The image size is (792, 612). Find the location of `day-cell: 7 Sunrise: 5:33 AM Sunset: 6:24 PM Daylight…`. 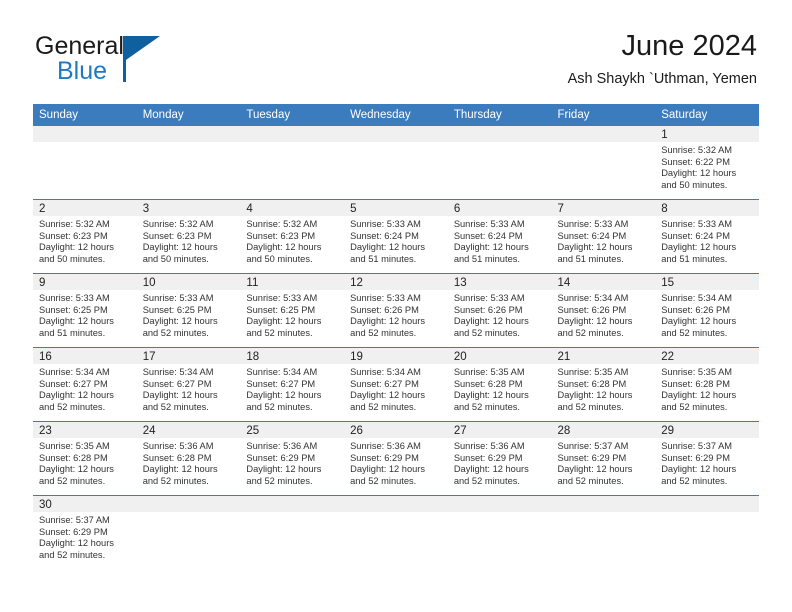

day-cell: 7 Sunrise: 5:33 AM Sunset: 6:24 PM Daylight… is located at coordinates (603, 236).